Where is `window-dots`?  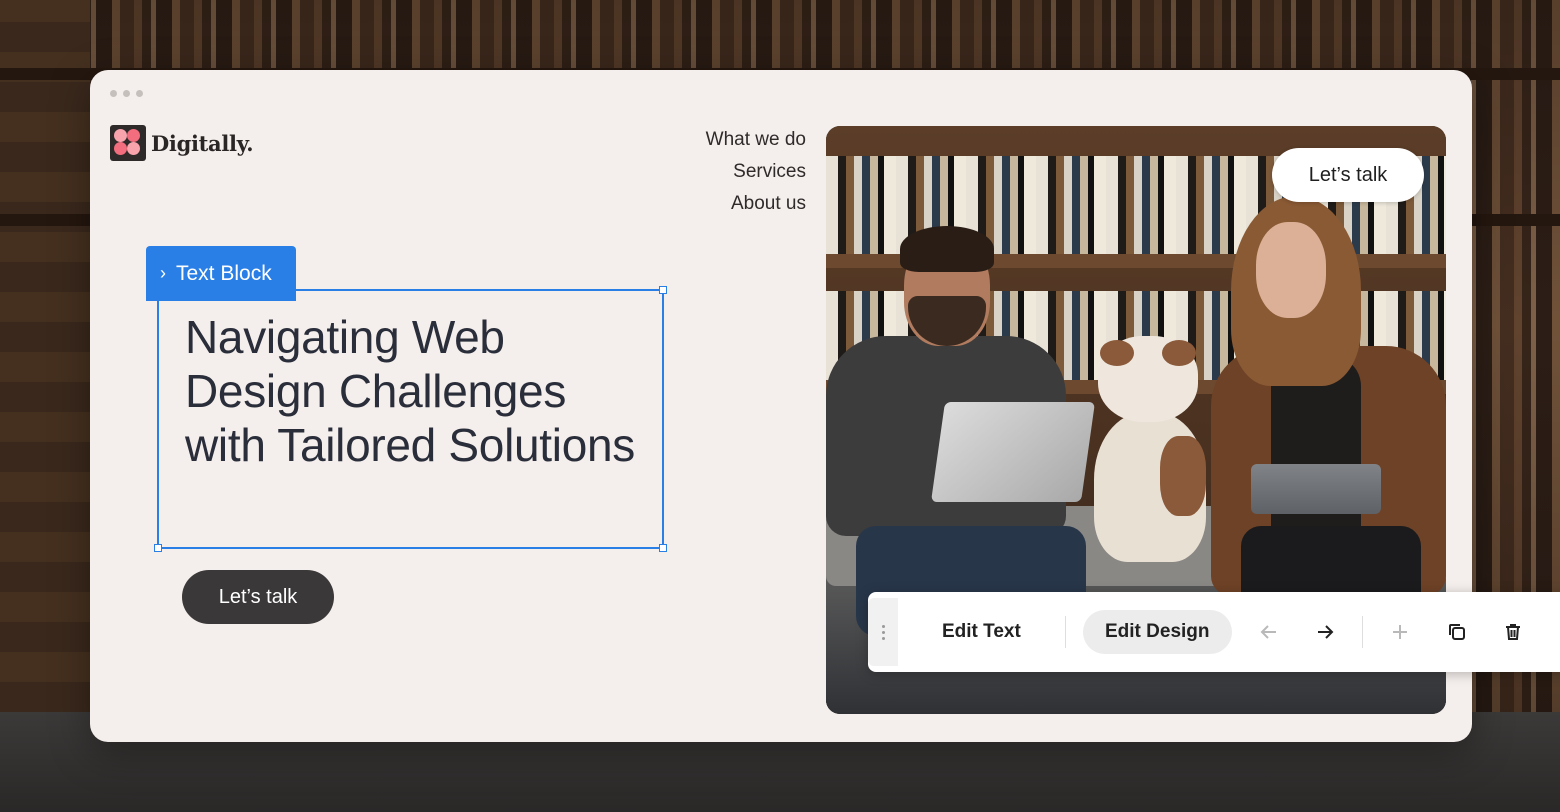 window-dots is located at coordinates (126, 93).